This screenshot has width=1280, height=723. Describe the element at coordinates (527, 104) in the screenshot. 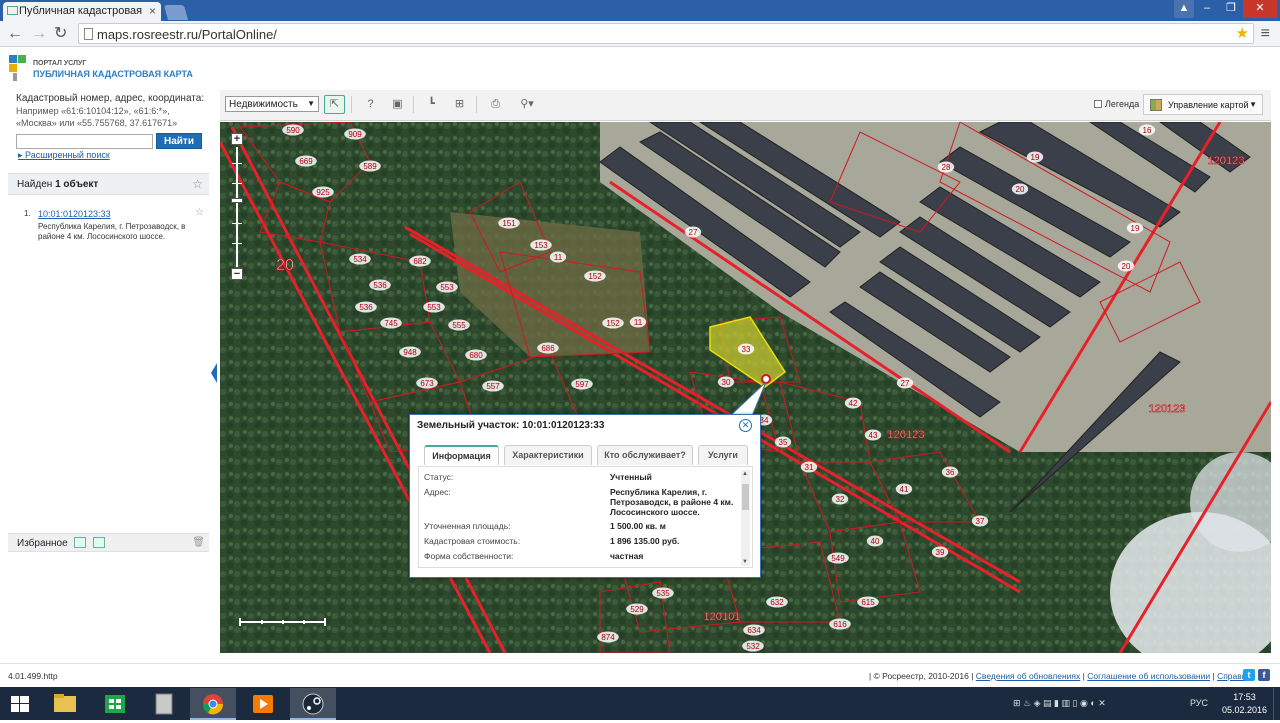

I see `link-tool-icon: ⚲▾` at that location.